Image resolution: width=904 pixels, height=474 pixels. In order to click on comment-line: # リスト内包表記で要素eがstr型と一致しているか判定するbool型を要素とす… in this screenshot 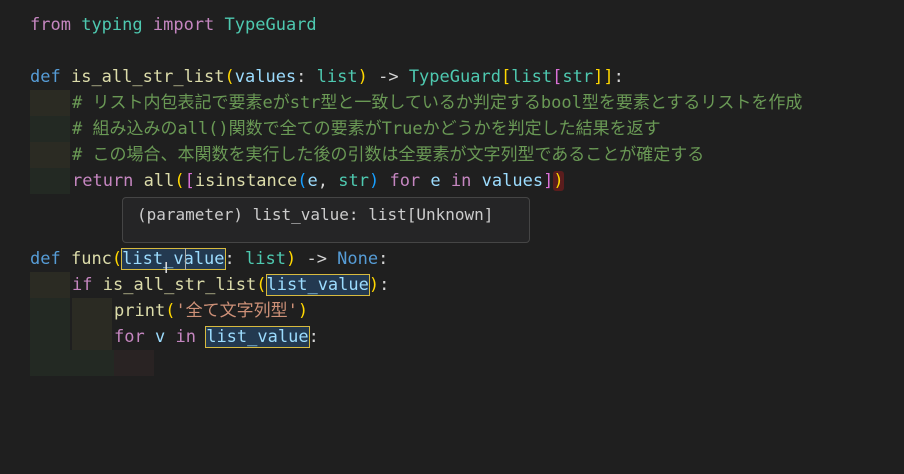, I will do `click(437, 103)`.